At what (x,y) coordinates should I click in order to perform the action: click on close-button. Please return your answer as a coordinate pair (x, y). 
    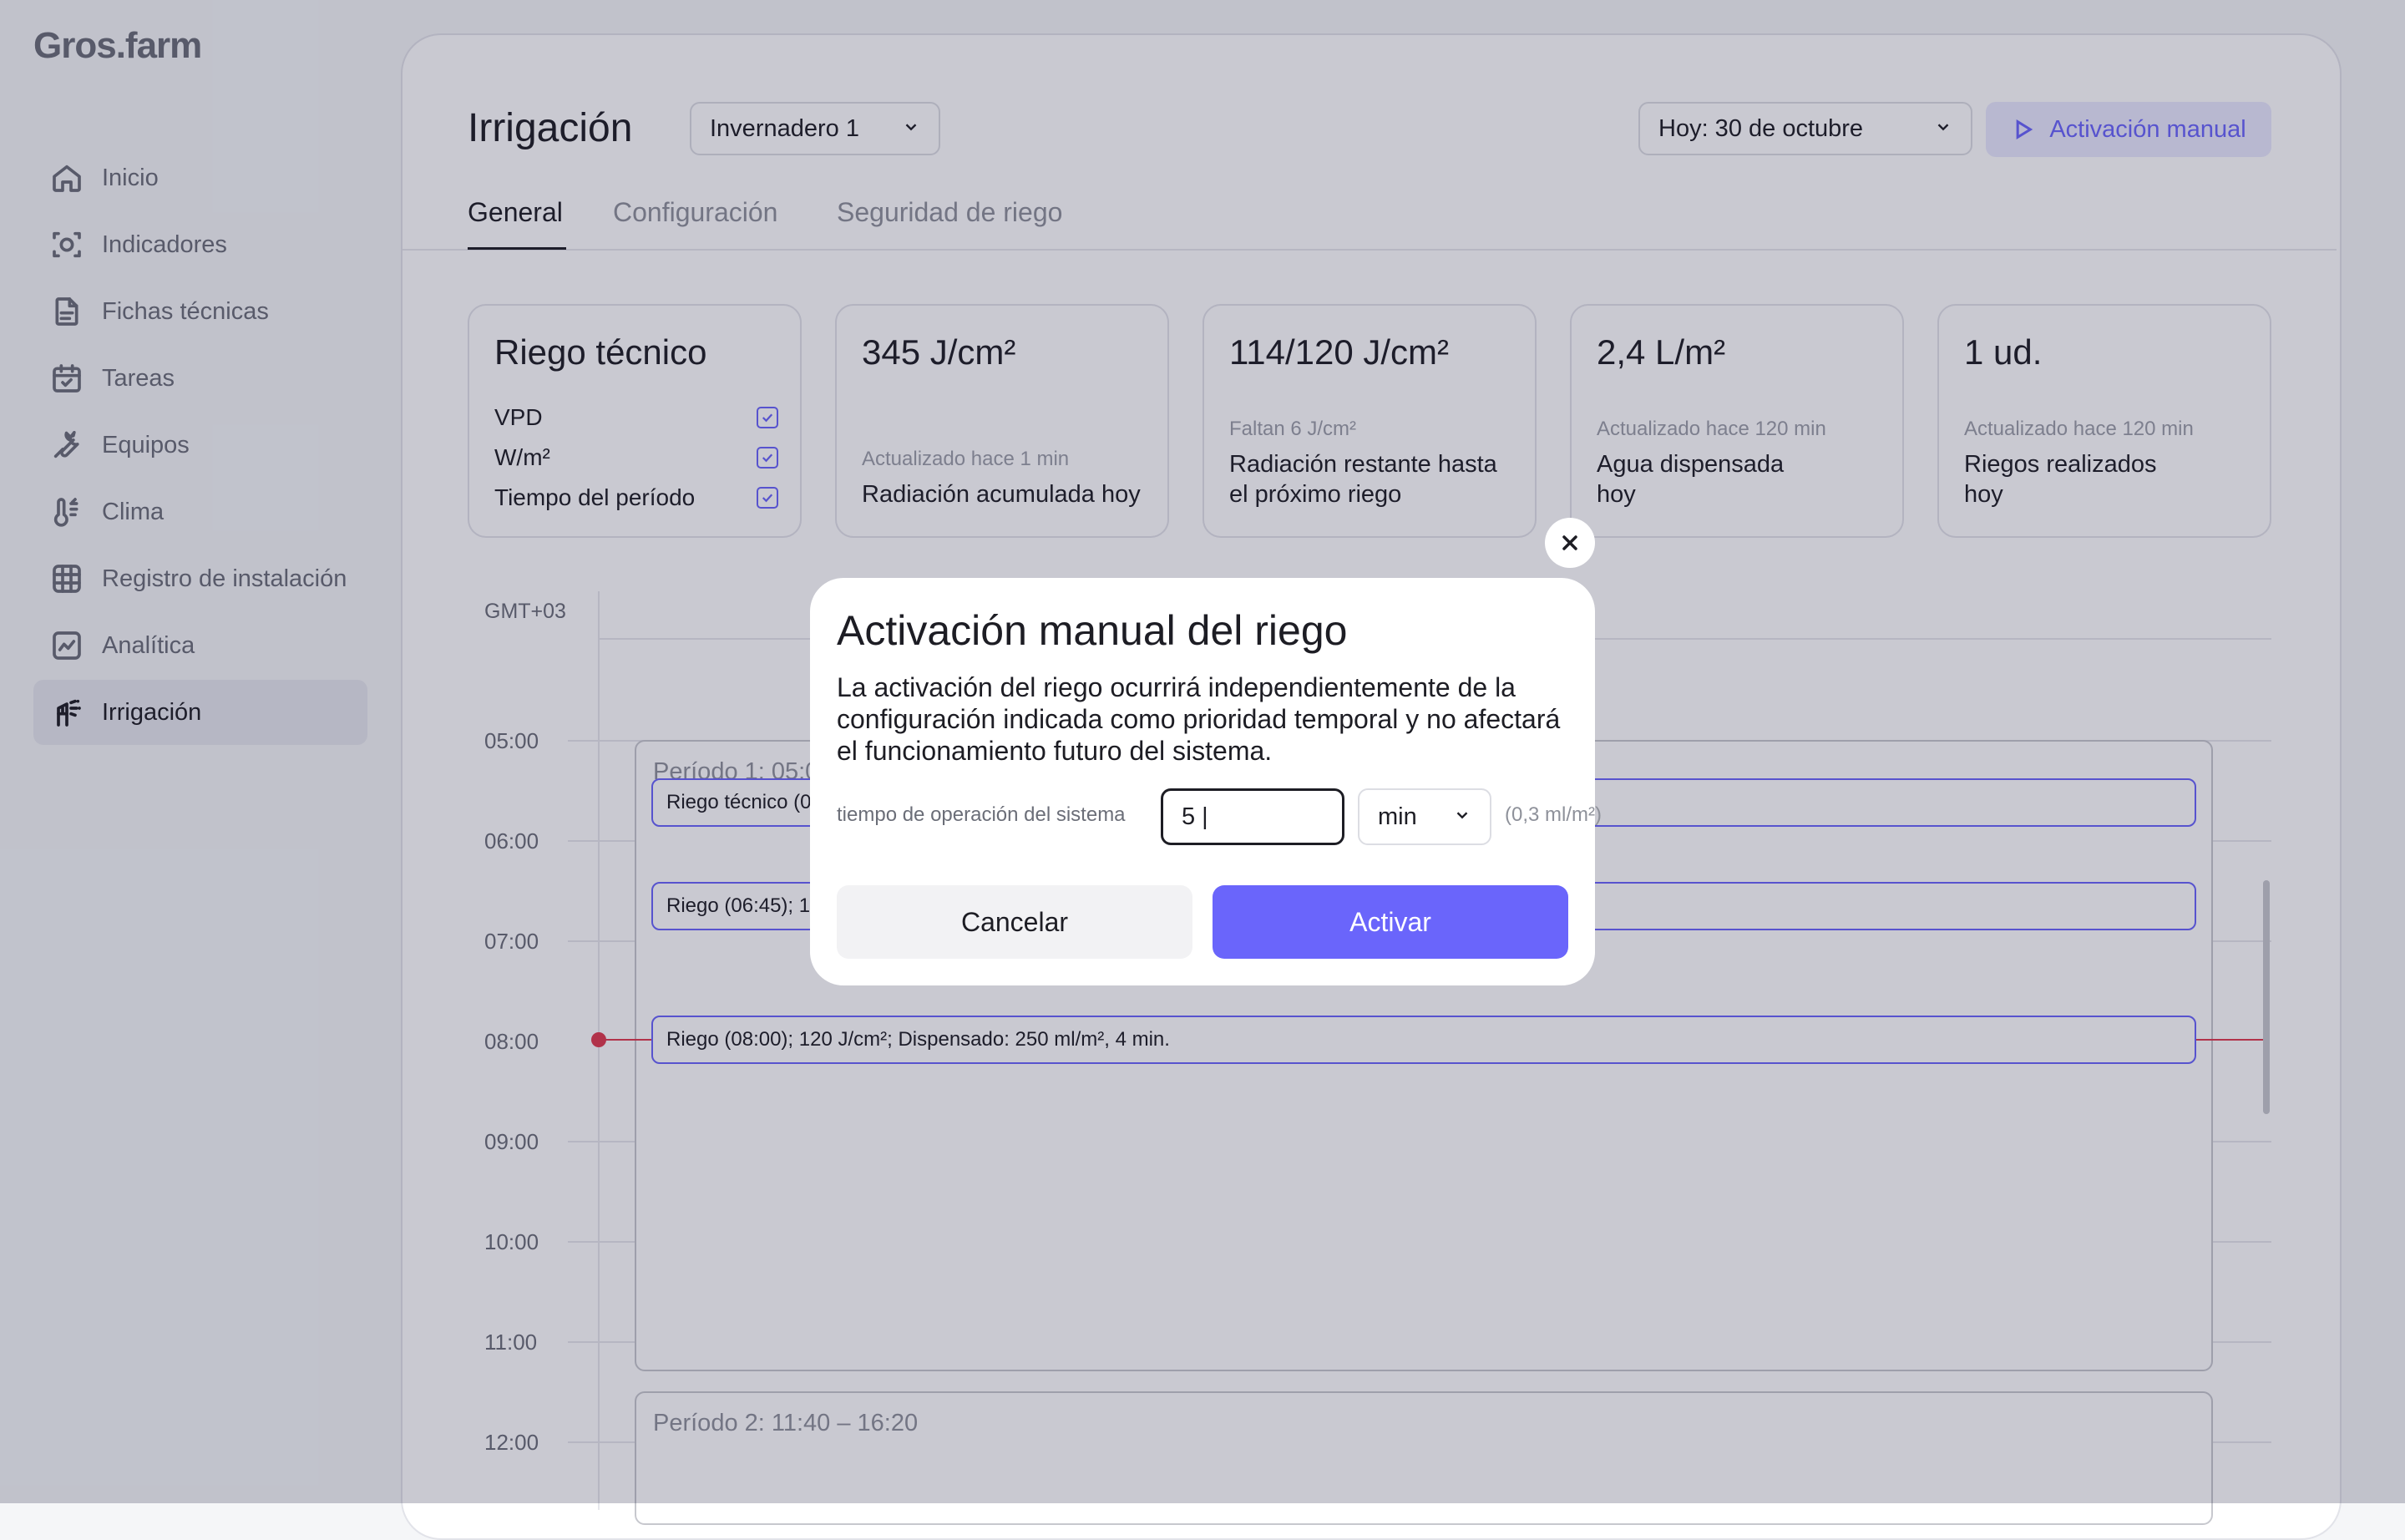
    Looking at the image, I should click on (1570, 543).